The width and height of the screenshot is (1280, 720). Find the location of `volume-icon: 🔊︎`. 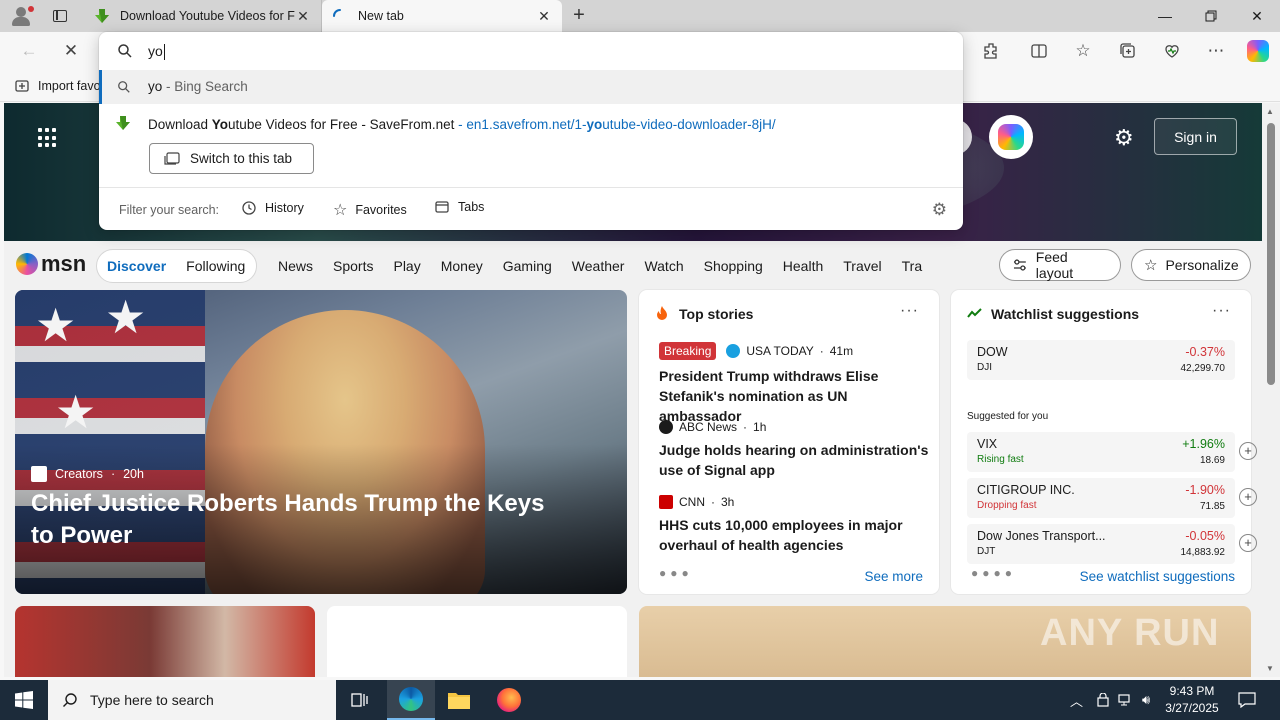

volume-icon: 🔊︎ is located at coordinates (1146, 700).